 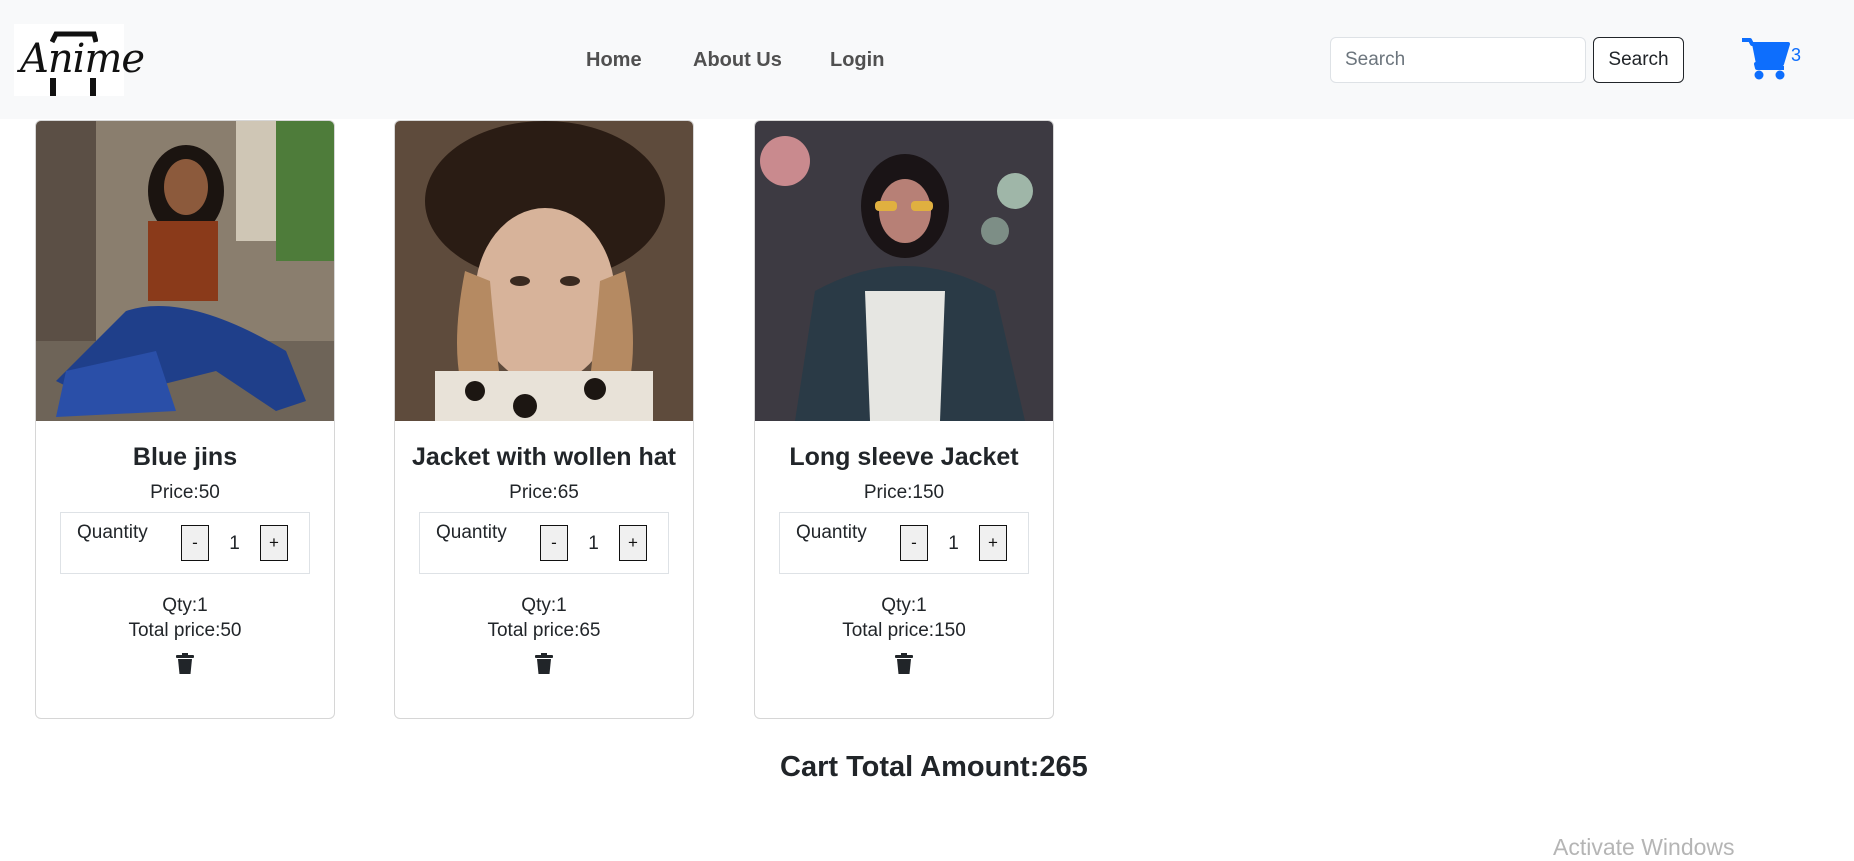 What do you see at coordinates (544, 630) in the screenshot?
I see `product-total-price: Total price:65` at bounding box center [544, 630].